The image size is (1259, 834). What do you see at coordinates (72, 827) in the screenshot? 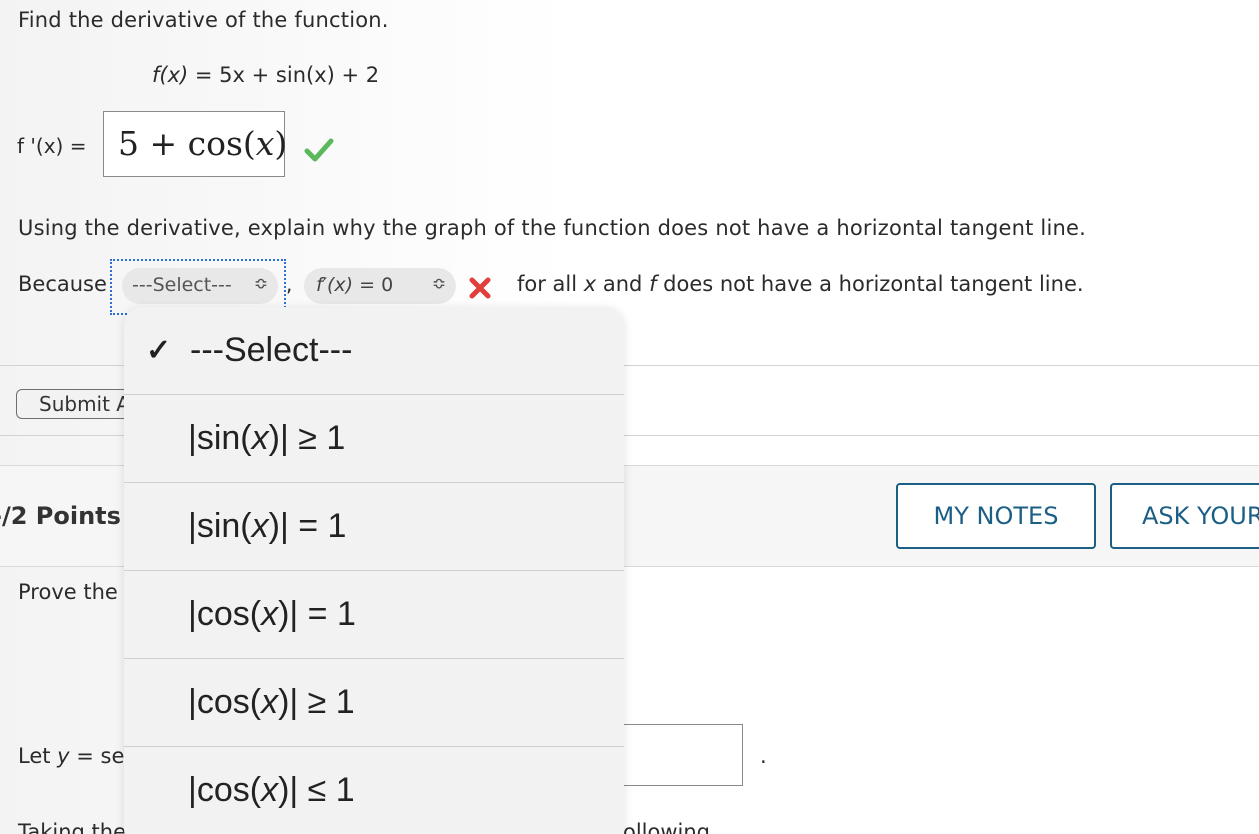
I see `taking-text: Taking the` at bounding box center [72, 827].